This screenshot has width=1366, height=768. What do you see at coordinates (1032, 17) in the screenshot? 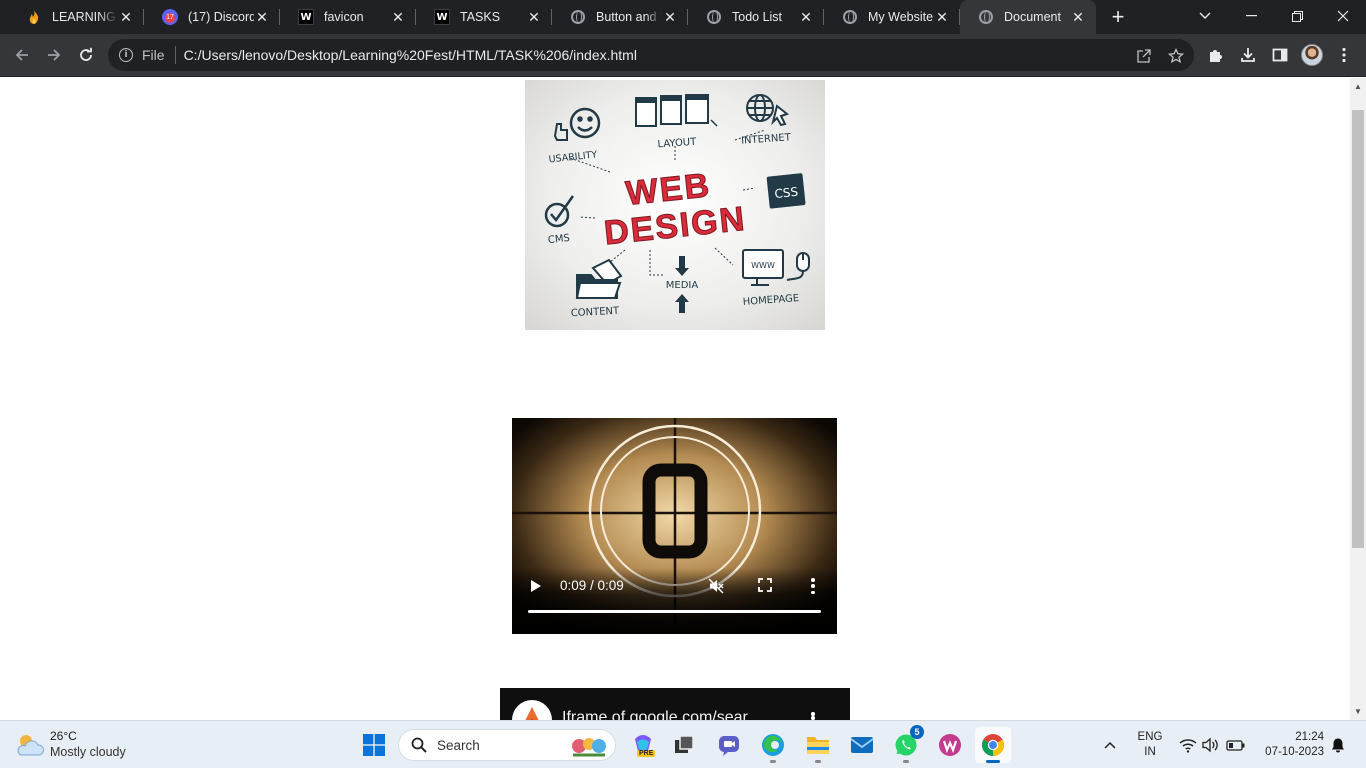
I see `tab-label: Document` at bounding box center [1032, 17].